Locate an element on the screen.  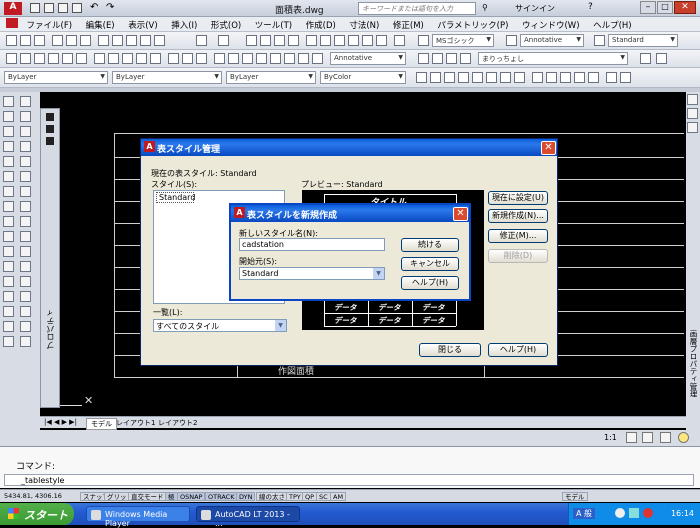
redo-icon: ↷ is located at coordinates (110, 7).